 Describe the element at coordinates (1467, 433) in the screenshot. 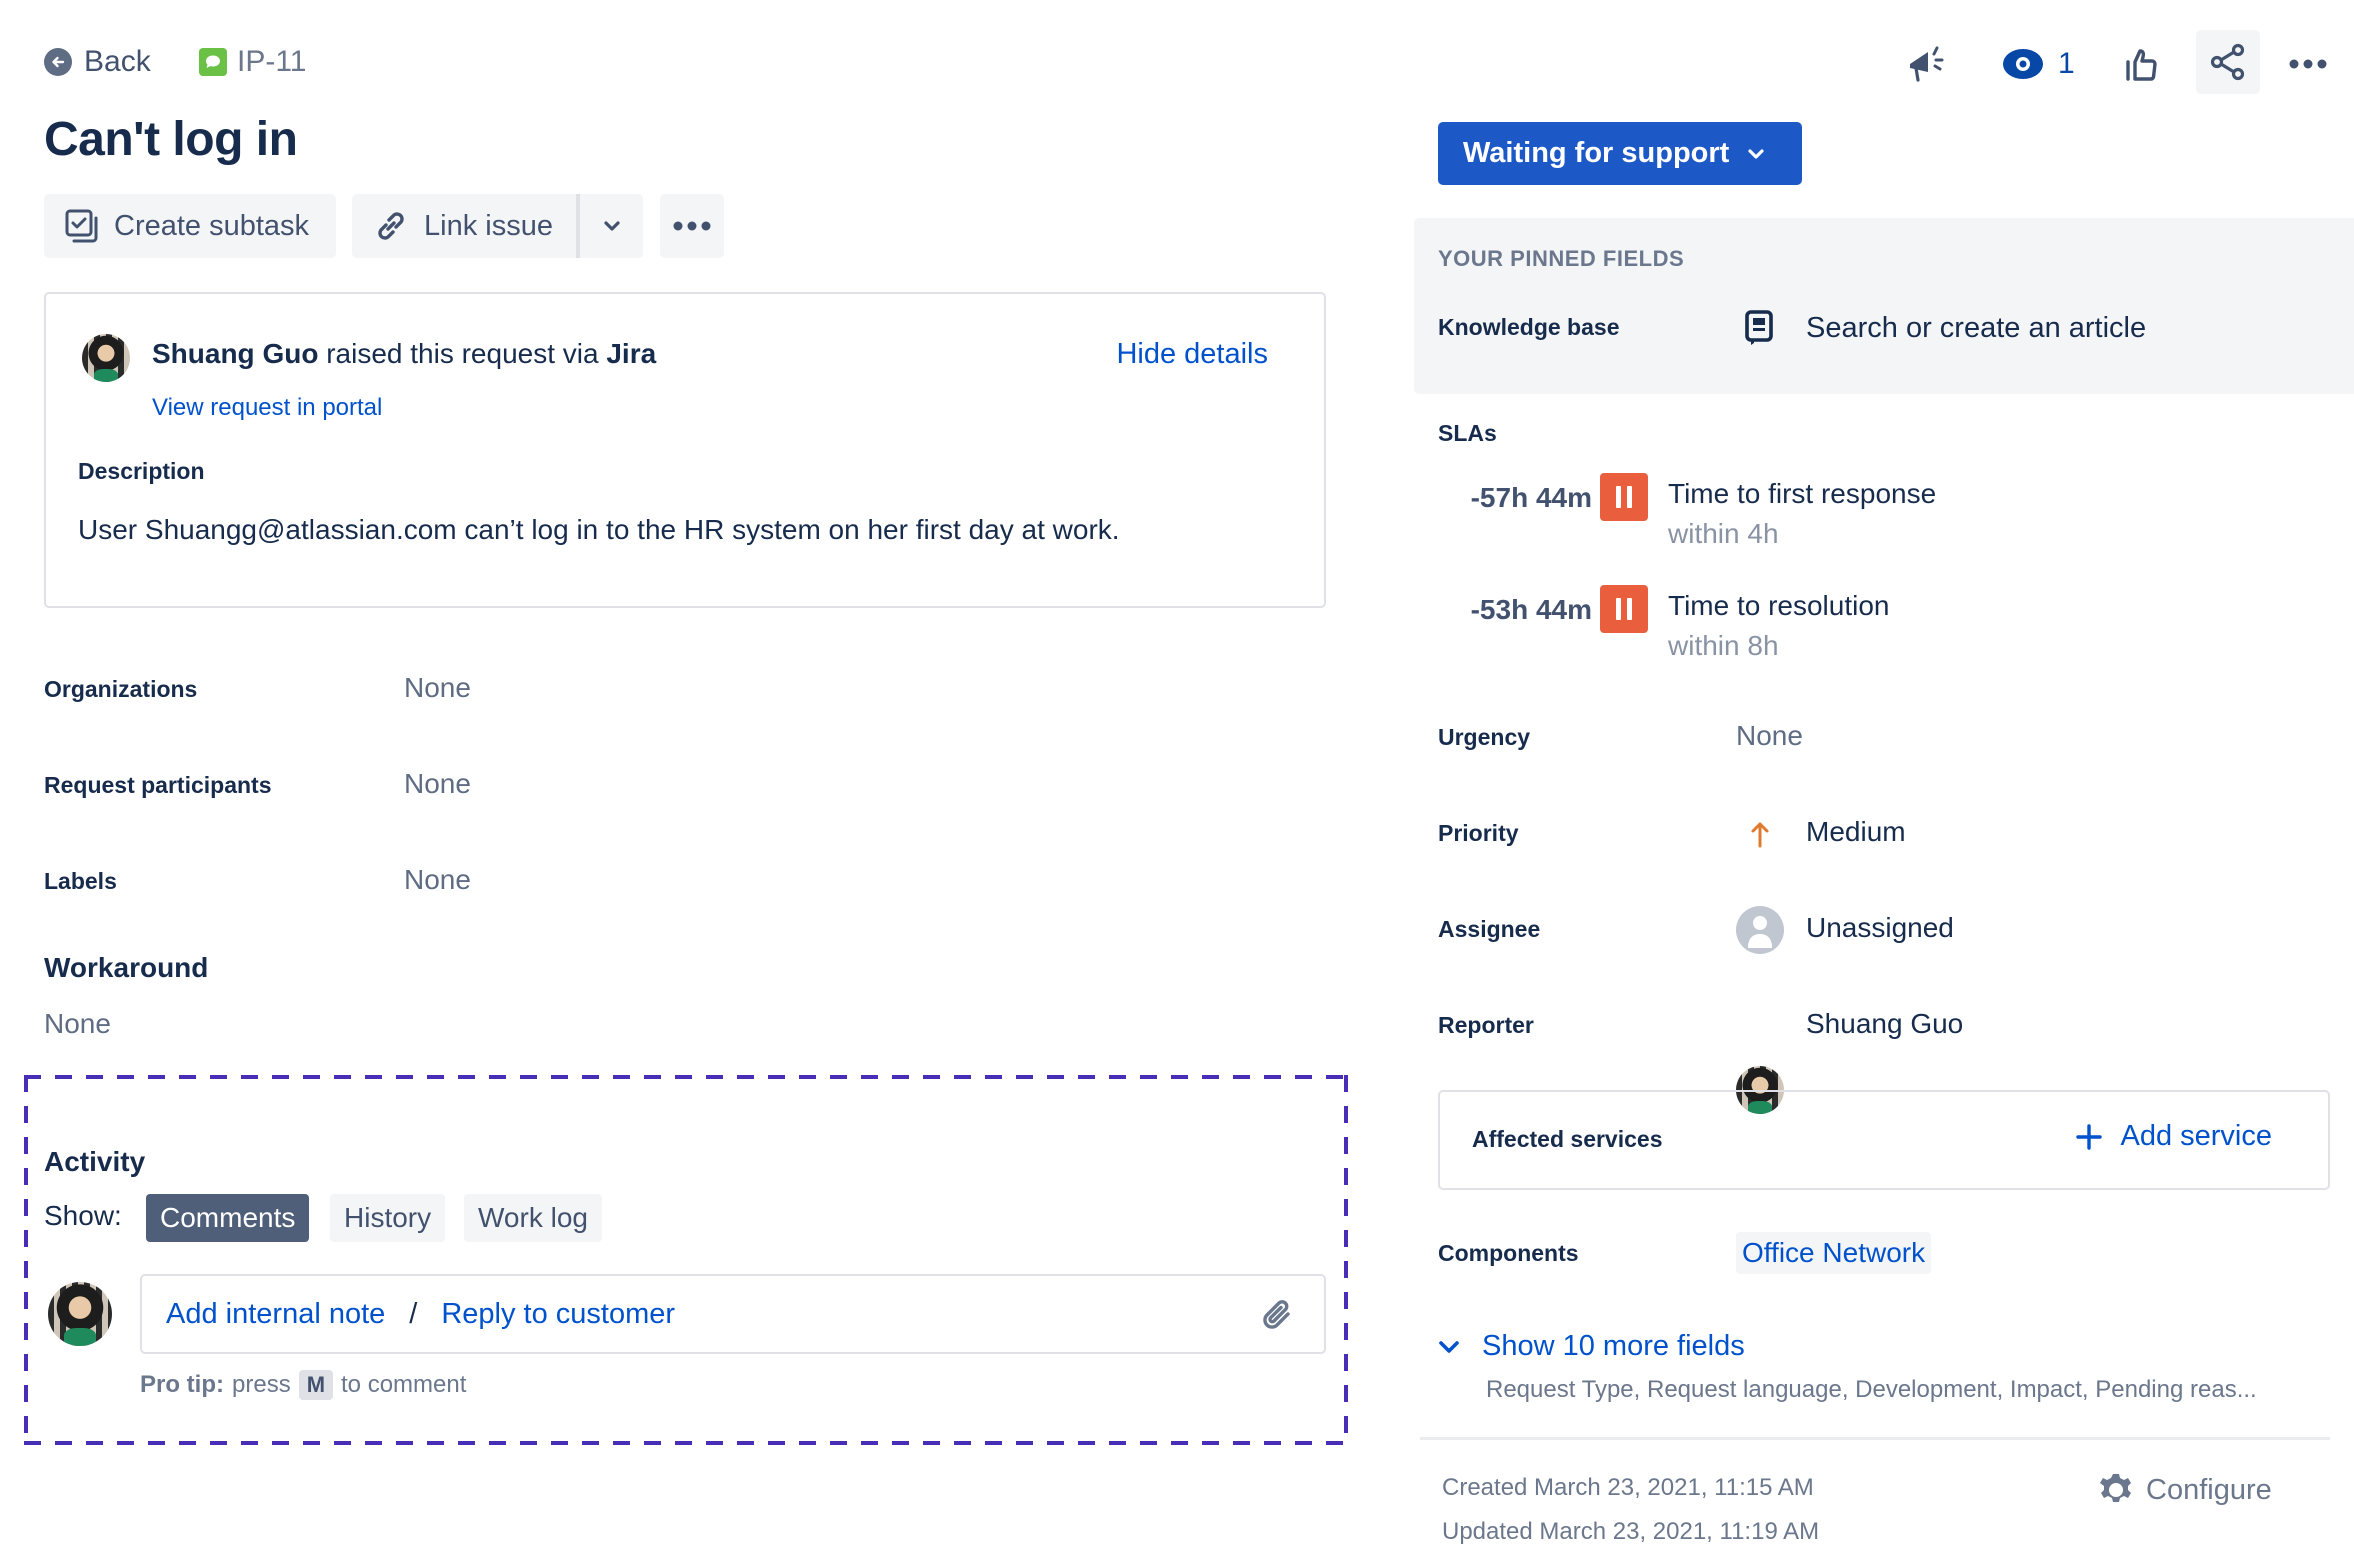

I see `slas-heading: SLAs` at that location.